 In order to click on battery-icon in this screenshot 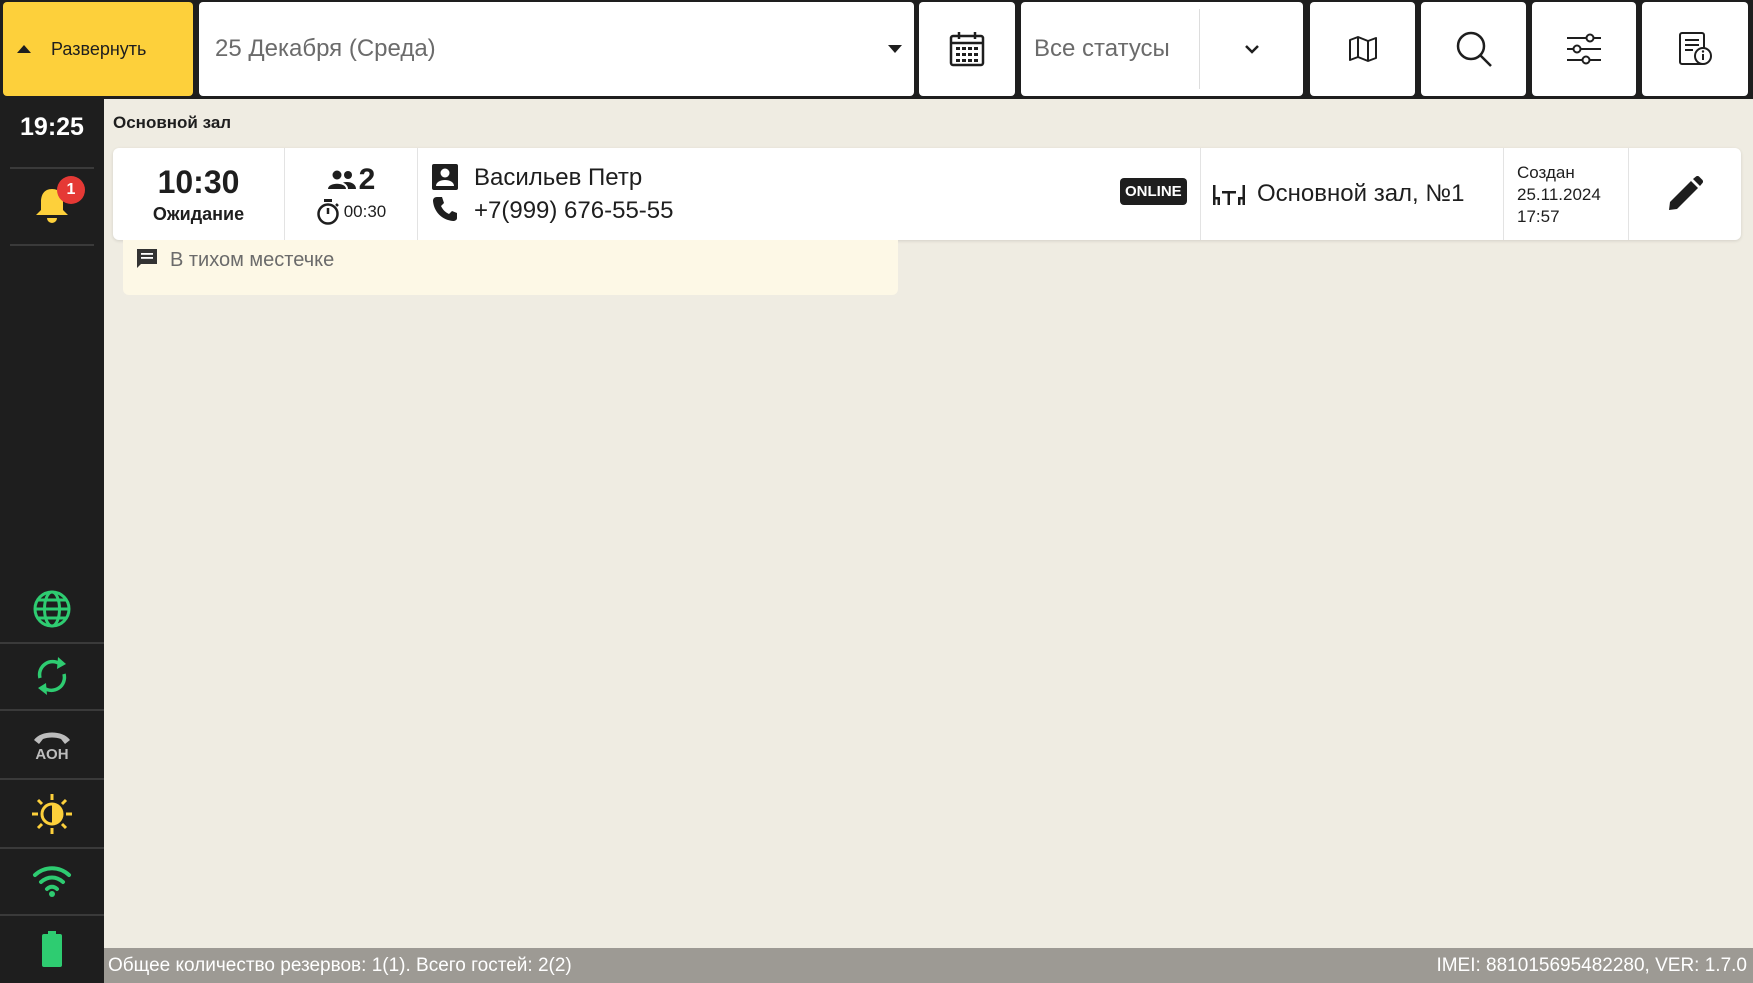, I will do `click(52, 949)`.